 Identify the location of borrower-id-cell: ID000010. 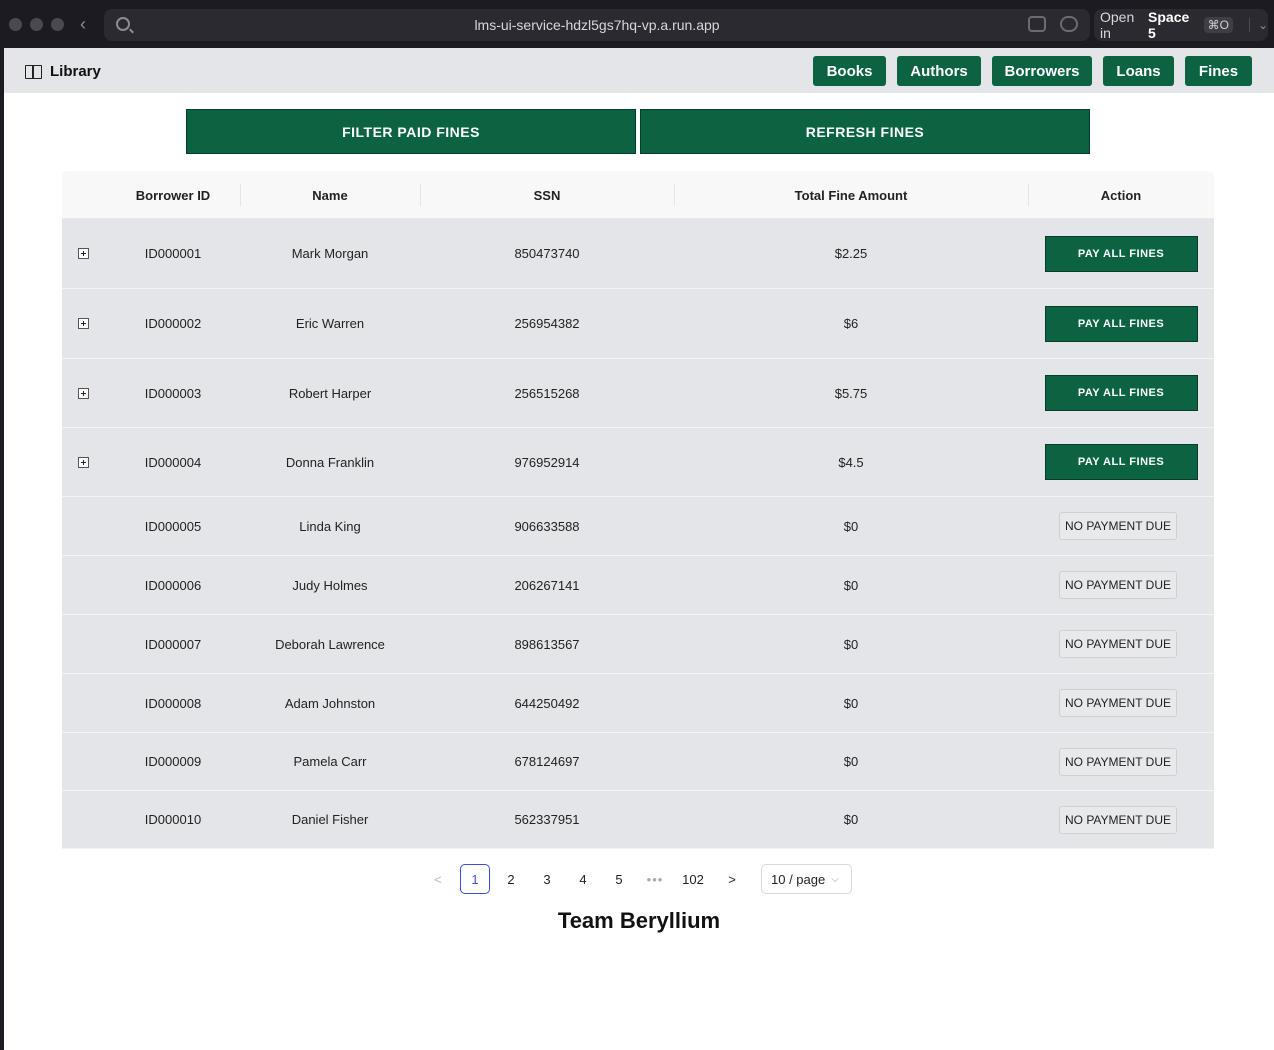
(173, 819).